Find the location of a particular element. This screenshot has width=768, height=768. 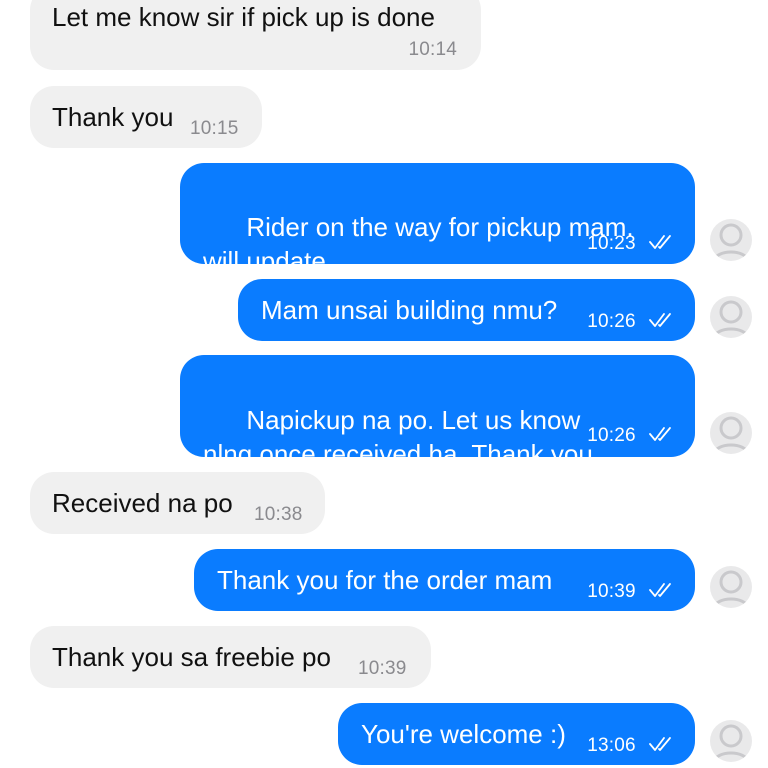

outgoing-message: You're welcome :) 13:06 is located at coordinates (516, 734).